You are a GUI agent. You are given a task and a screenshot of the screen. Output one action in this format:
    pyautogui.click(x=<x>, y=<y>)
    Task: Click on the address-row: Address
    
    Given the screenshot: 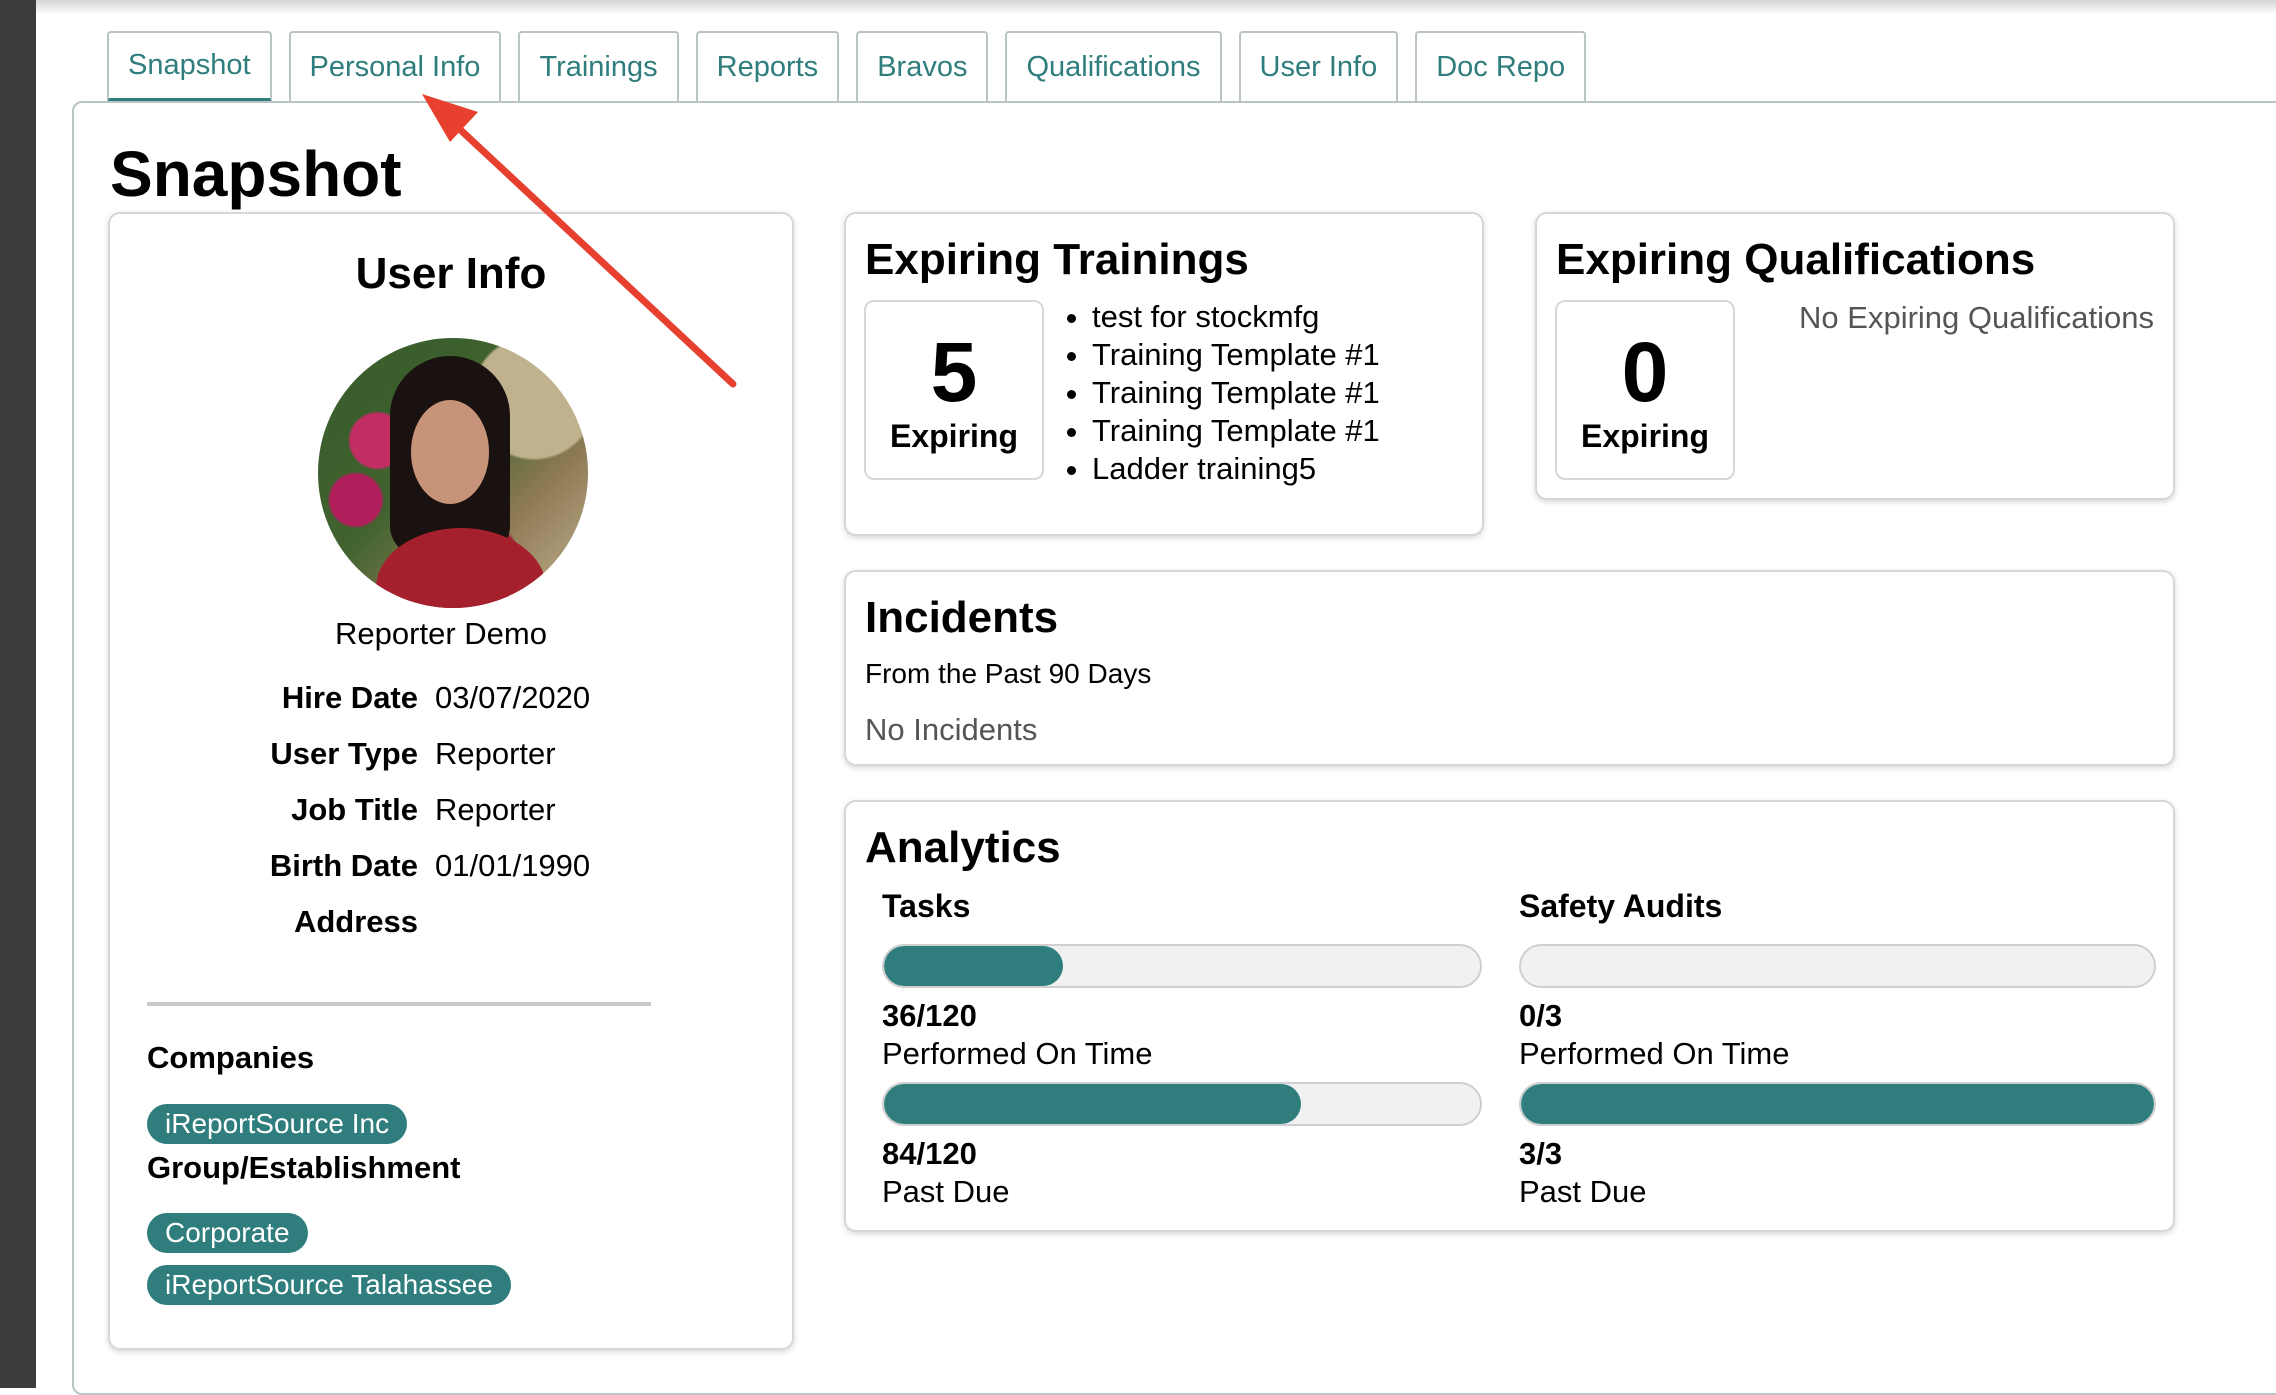 What is the action you would take?
    pyautogui.click(x=453, y=922)
    